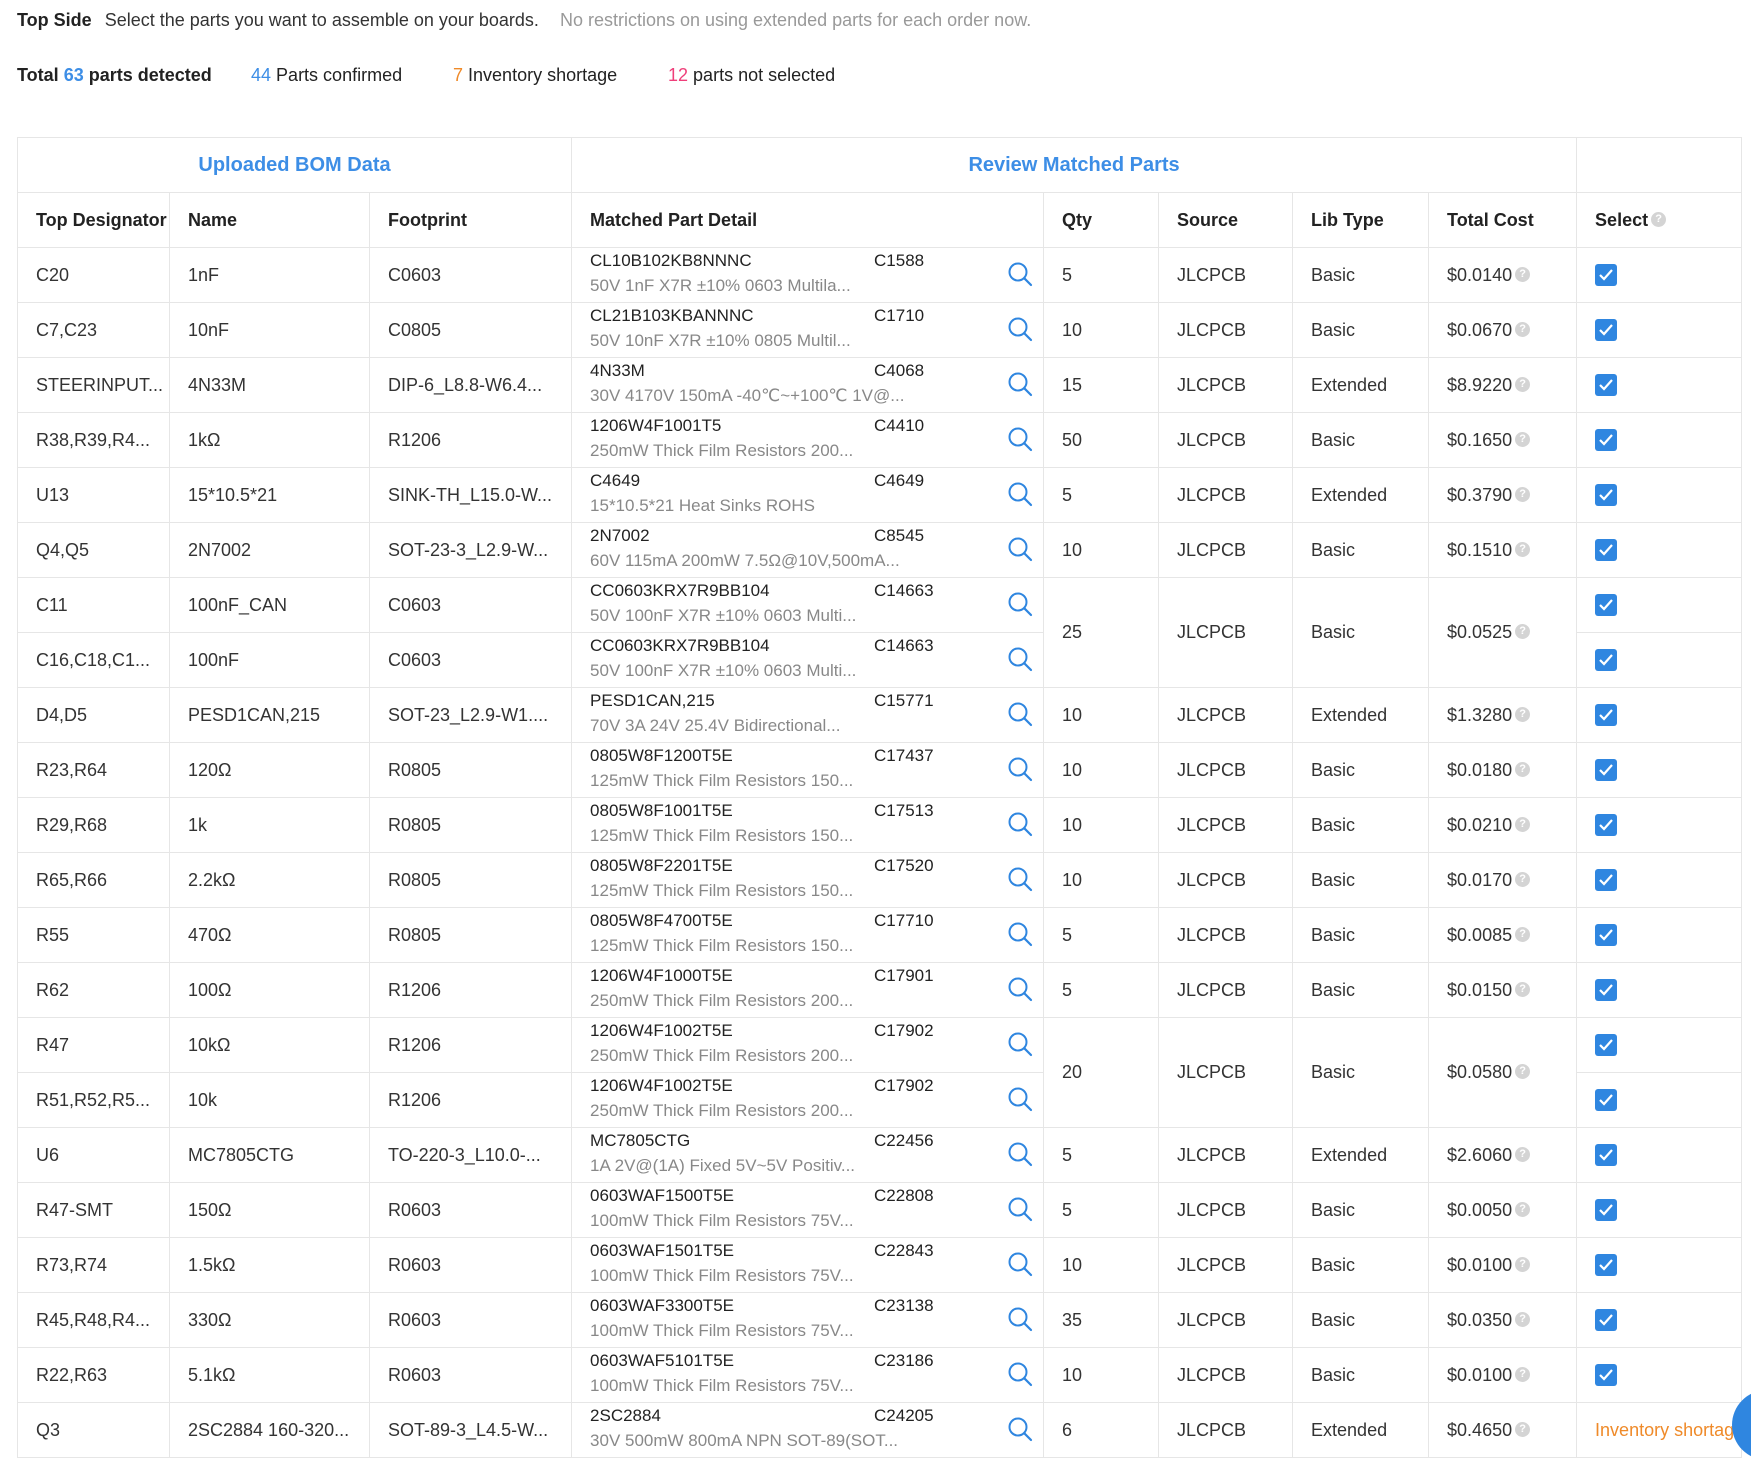 The width and height of the screenshot is (1751, 1460). What do you see at coordinates (904, 1416) in the screenshot?
I see `lcsc-part-number: C24205` at bounding box center [904, 1416].